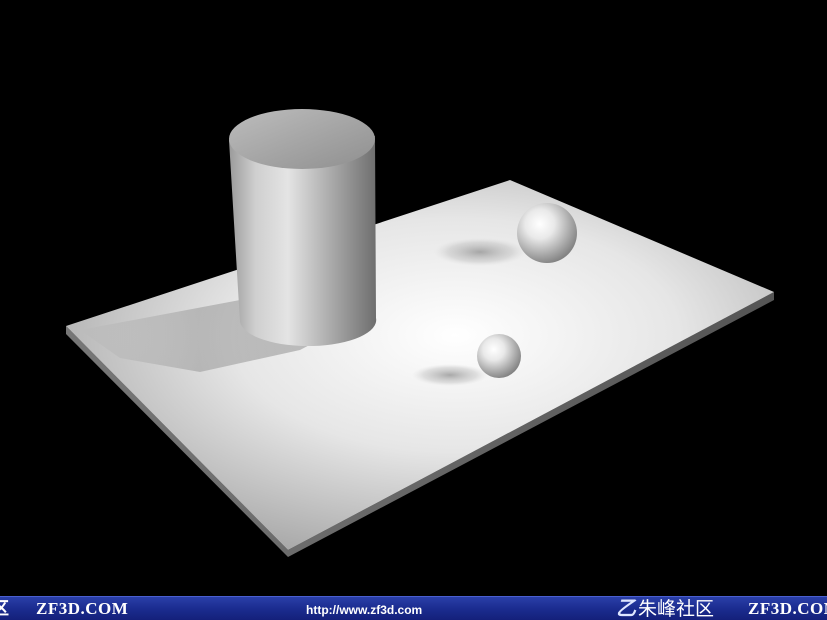 This screenshot has width=827, height=620. What do you see at coordinates (480, 252) in the screenshot?
I see `large-sphere-shadow` at bounding box center [480, 252].